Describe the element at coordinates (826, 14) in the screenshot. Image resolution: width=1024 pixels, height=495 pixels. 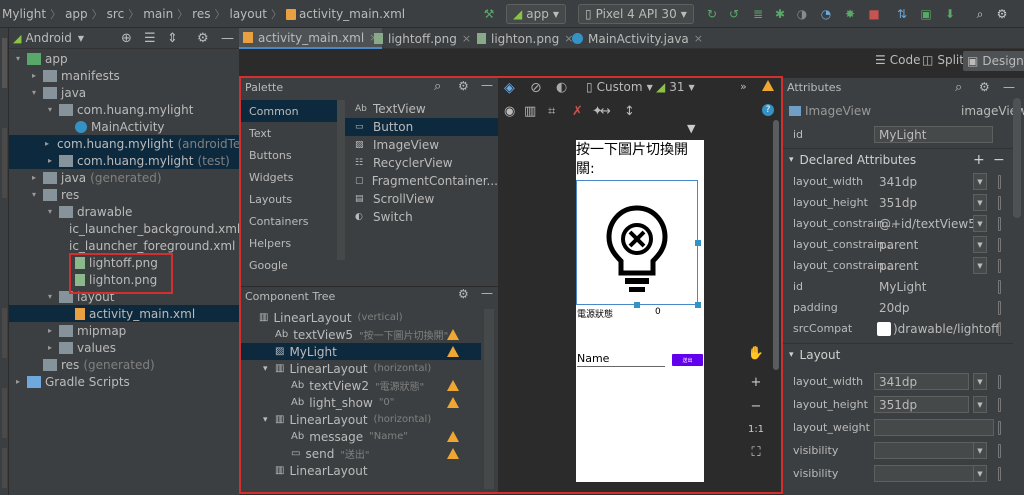
I see `profile-icon: ◔` at that location.